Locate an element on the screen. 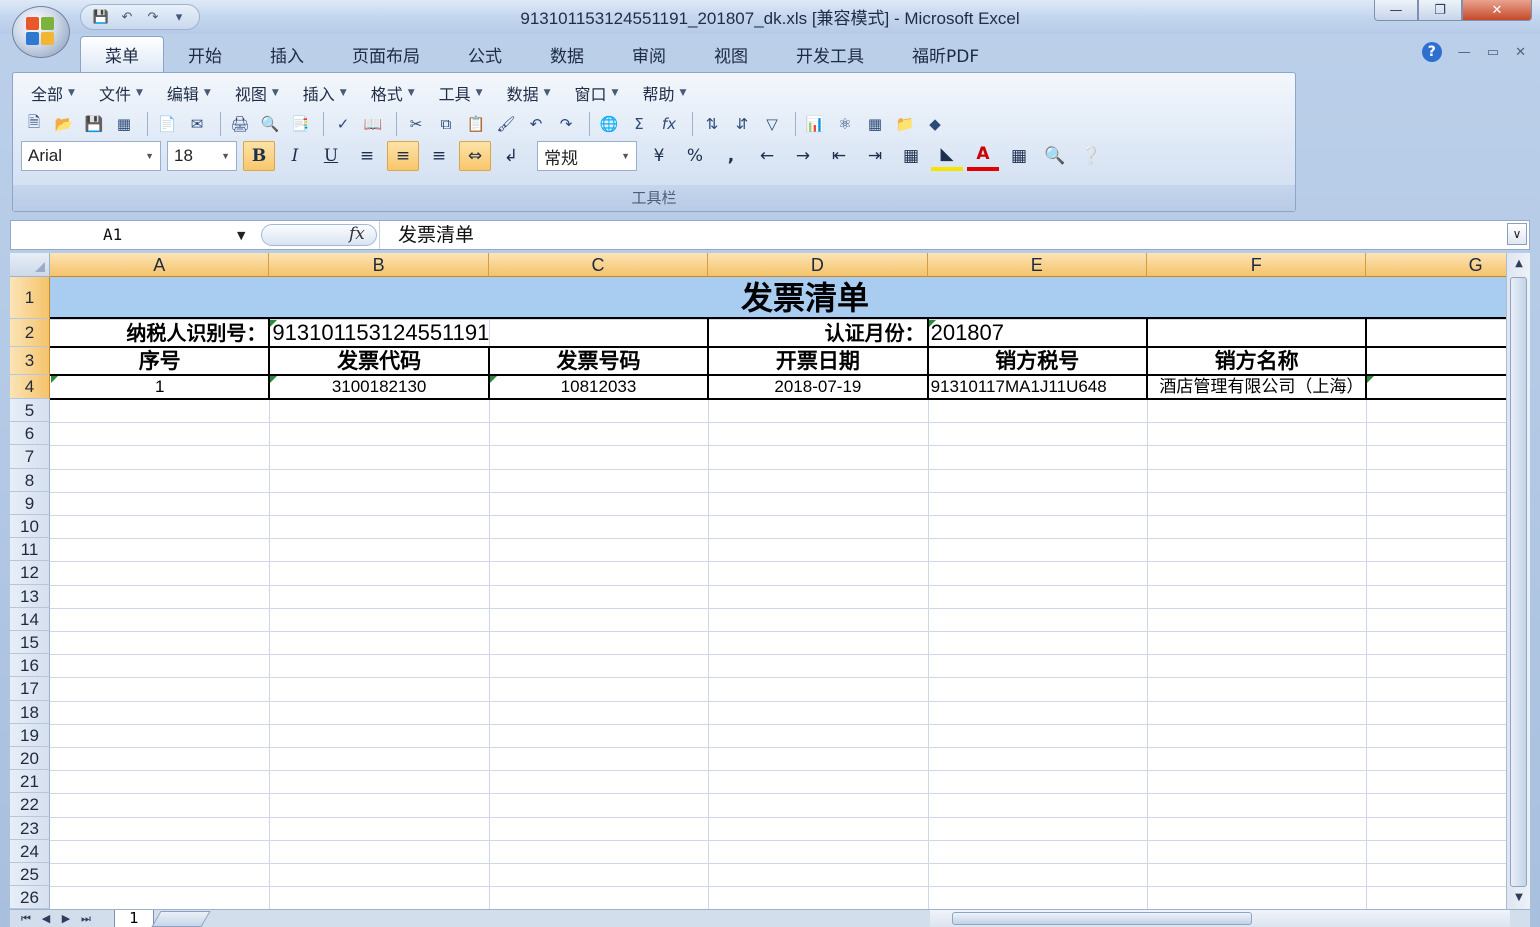 The height and width of the screenshot is (927, 1540). row-header-12: 12 is located at coordinates (30, 573).